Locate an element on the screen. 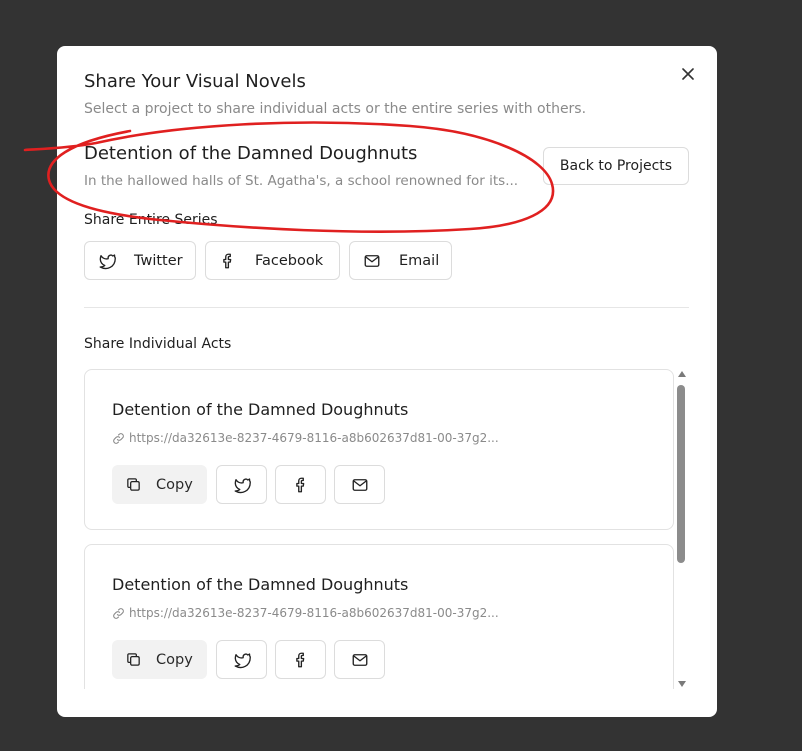 The width and height of the screenshot is (802, 751). share-email-button: Email is located at coordinates (400, 260).